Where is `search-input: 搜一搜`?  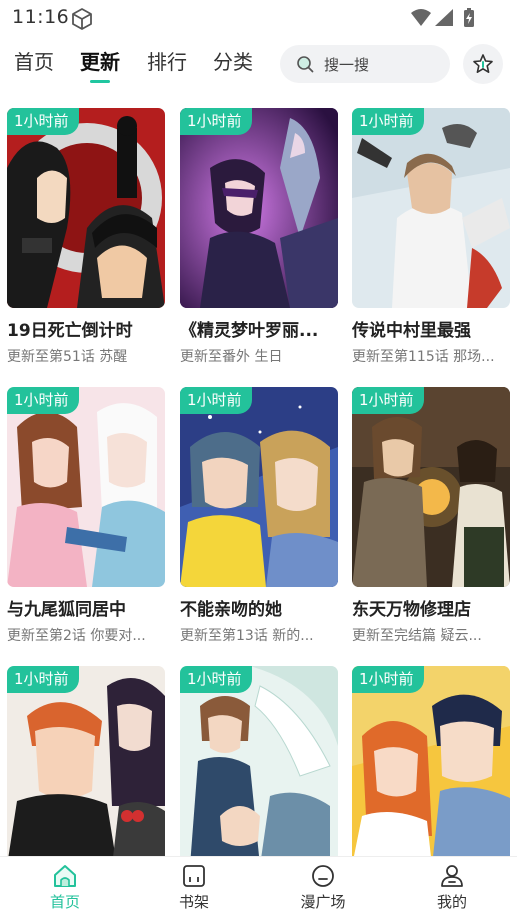
search-input: 搜一搜 is located at coordinates (365, 64).